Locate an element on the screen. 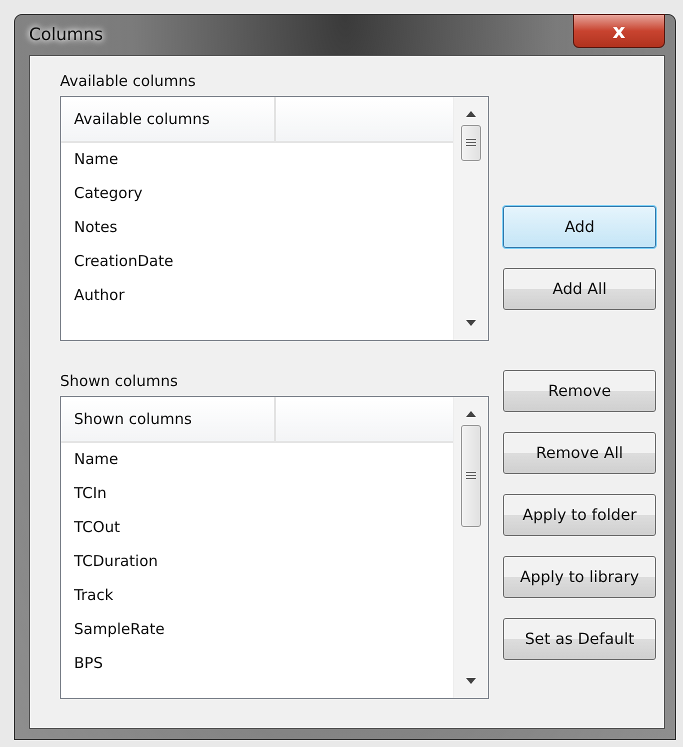 The image size is (683, 747). dialog-button: Set as Default is located at coordinates (579, 639).